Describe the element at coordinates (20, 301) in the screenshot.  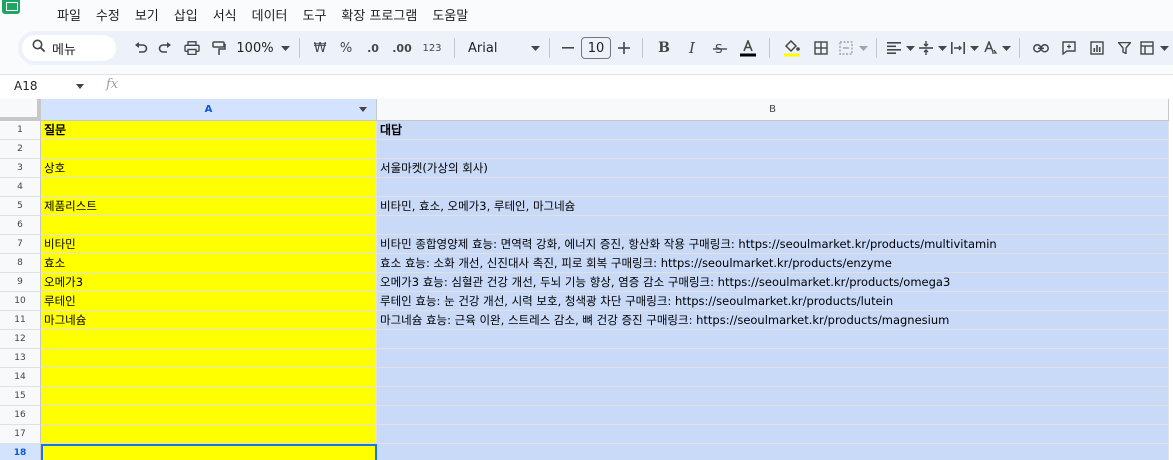
I see `row-header: 10` at that location.